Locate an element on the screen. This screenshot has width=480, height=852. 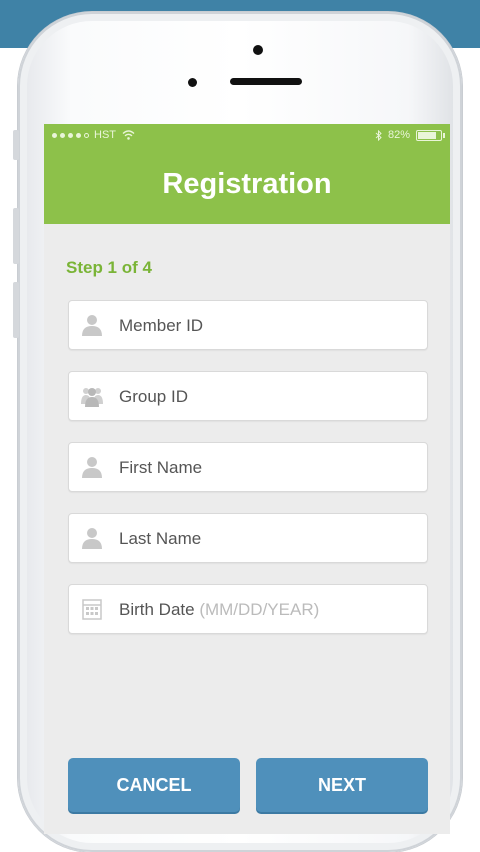
member-id-label: Member ID is located at coordinates (161, 325).